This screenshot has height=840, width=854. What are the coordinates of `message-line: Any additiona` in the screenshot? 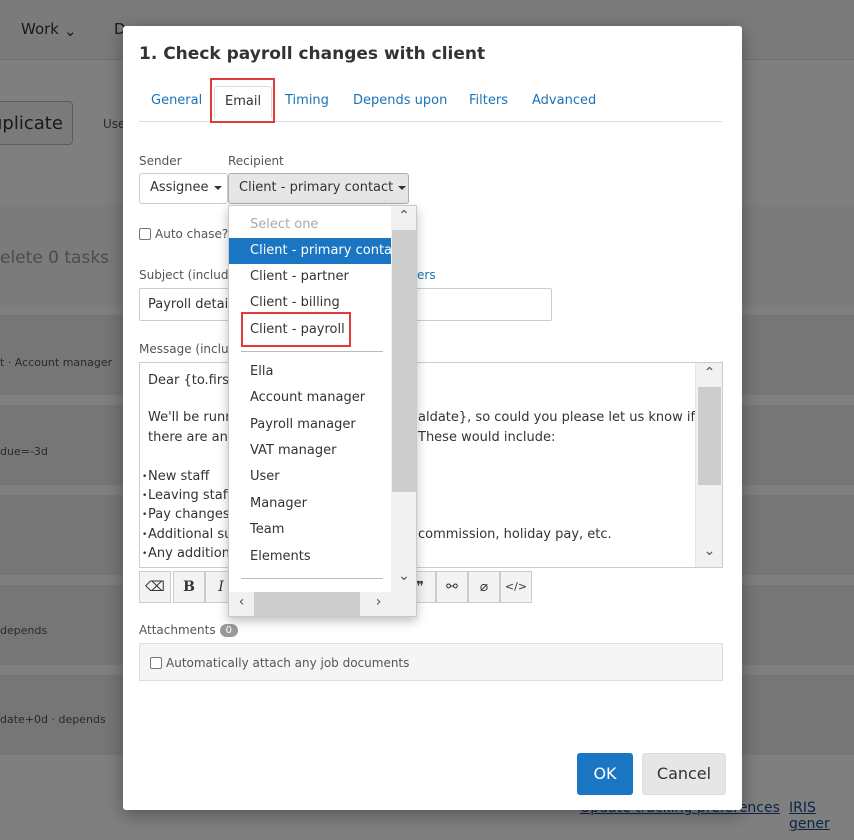 It's located at (193, 553).